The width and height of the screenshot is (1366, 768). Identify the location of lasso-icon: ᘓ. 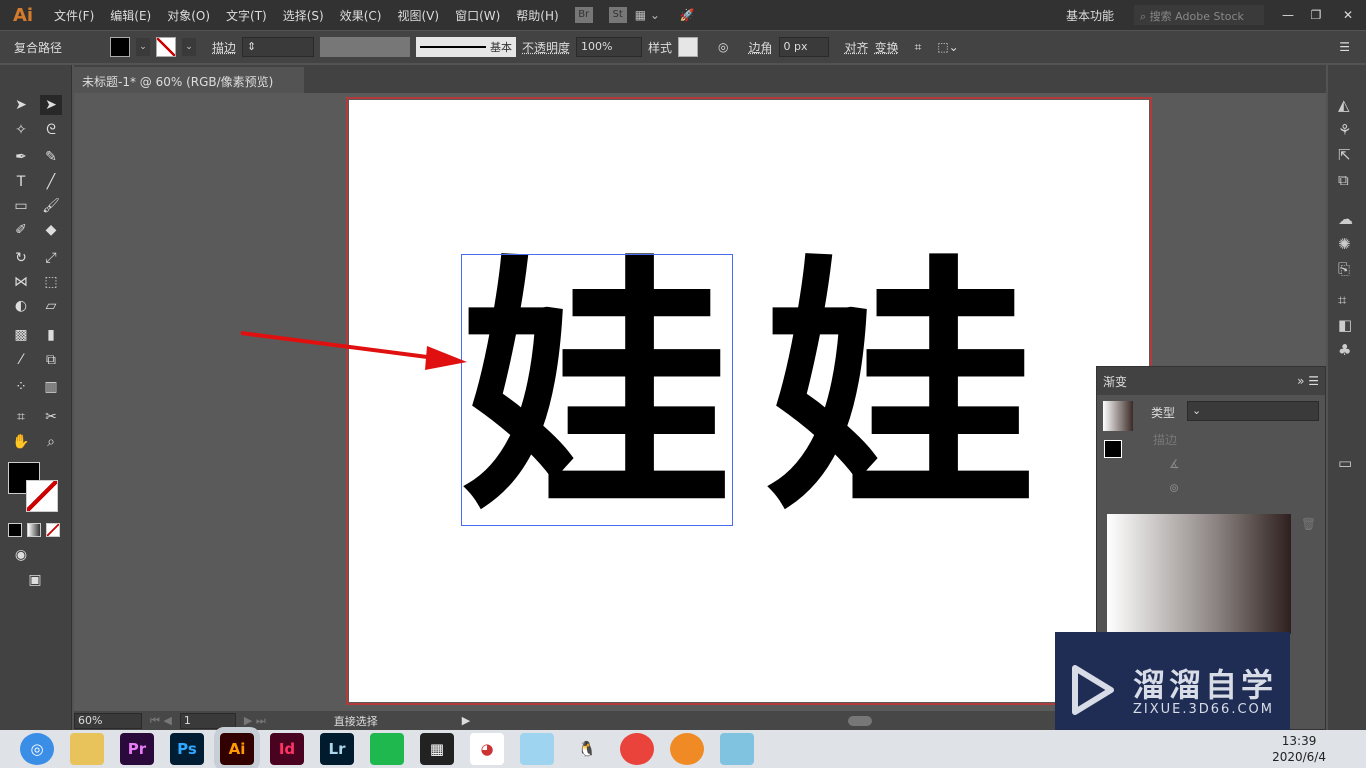
(51, 130).